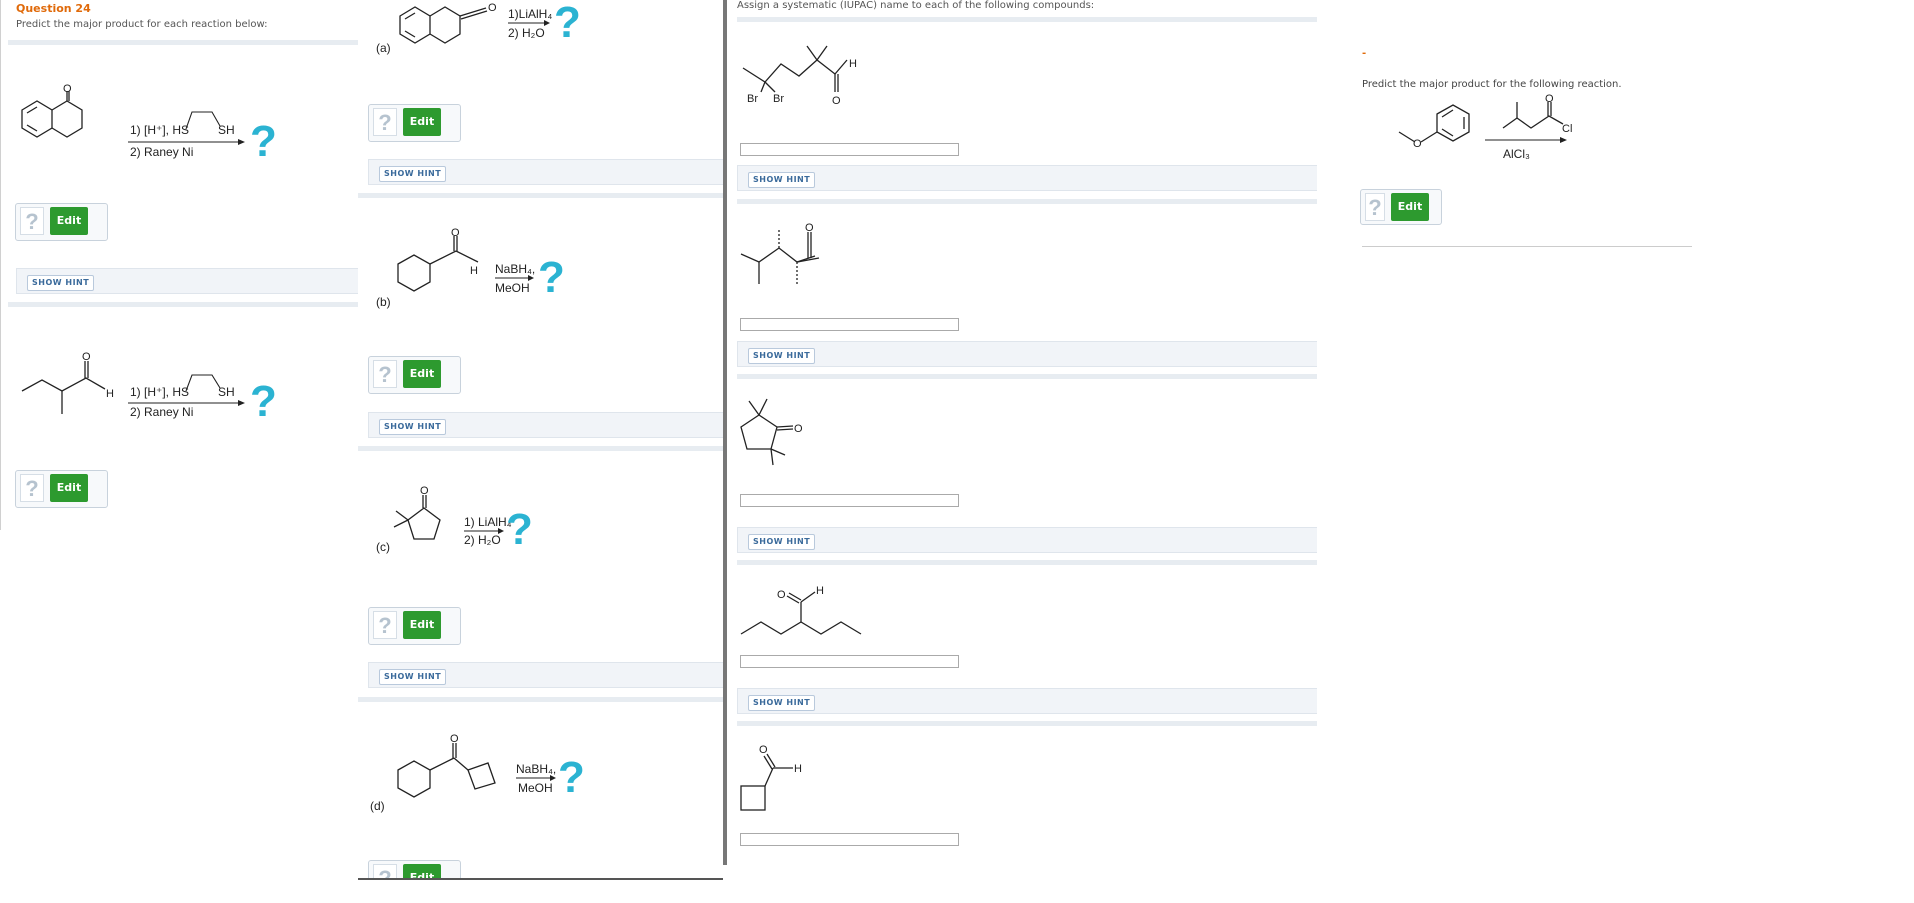 Image resolution: width=1914 pixels, height=903 pixels. What do you see at coordinates (438, 264) in the screenshot?
I see `cyclohexanecarbaldehyde-structure` at bounding box center [438, 264].